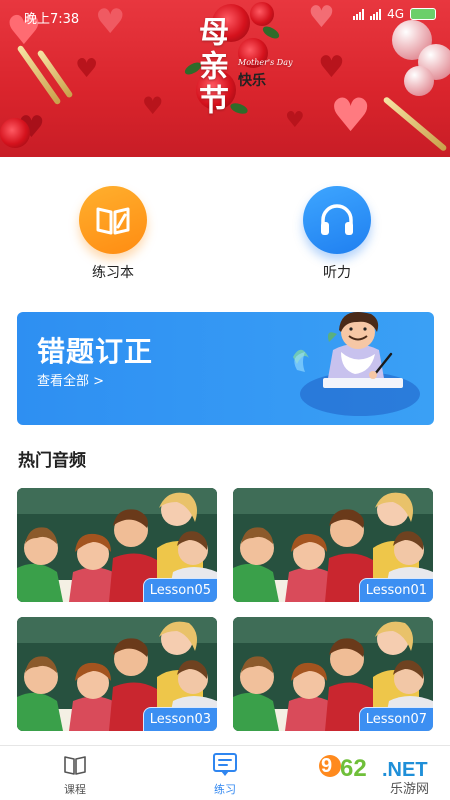 The height and width of the screenshot is (800, 450). I want to click on lesson-tag: Lesson01, so click(395, 590).